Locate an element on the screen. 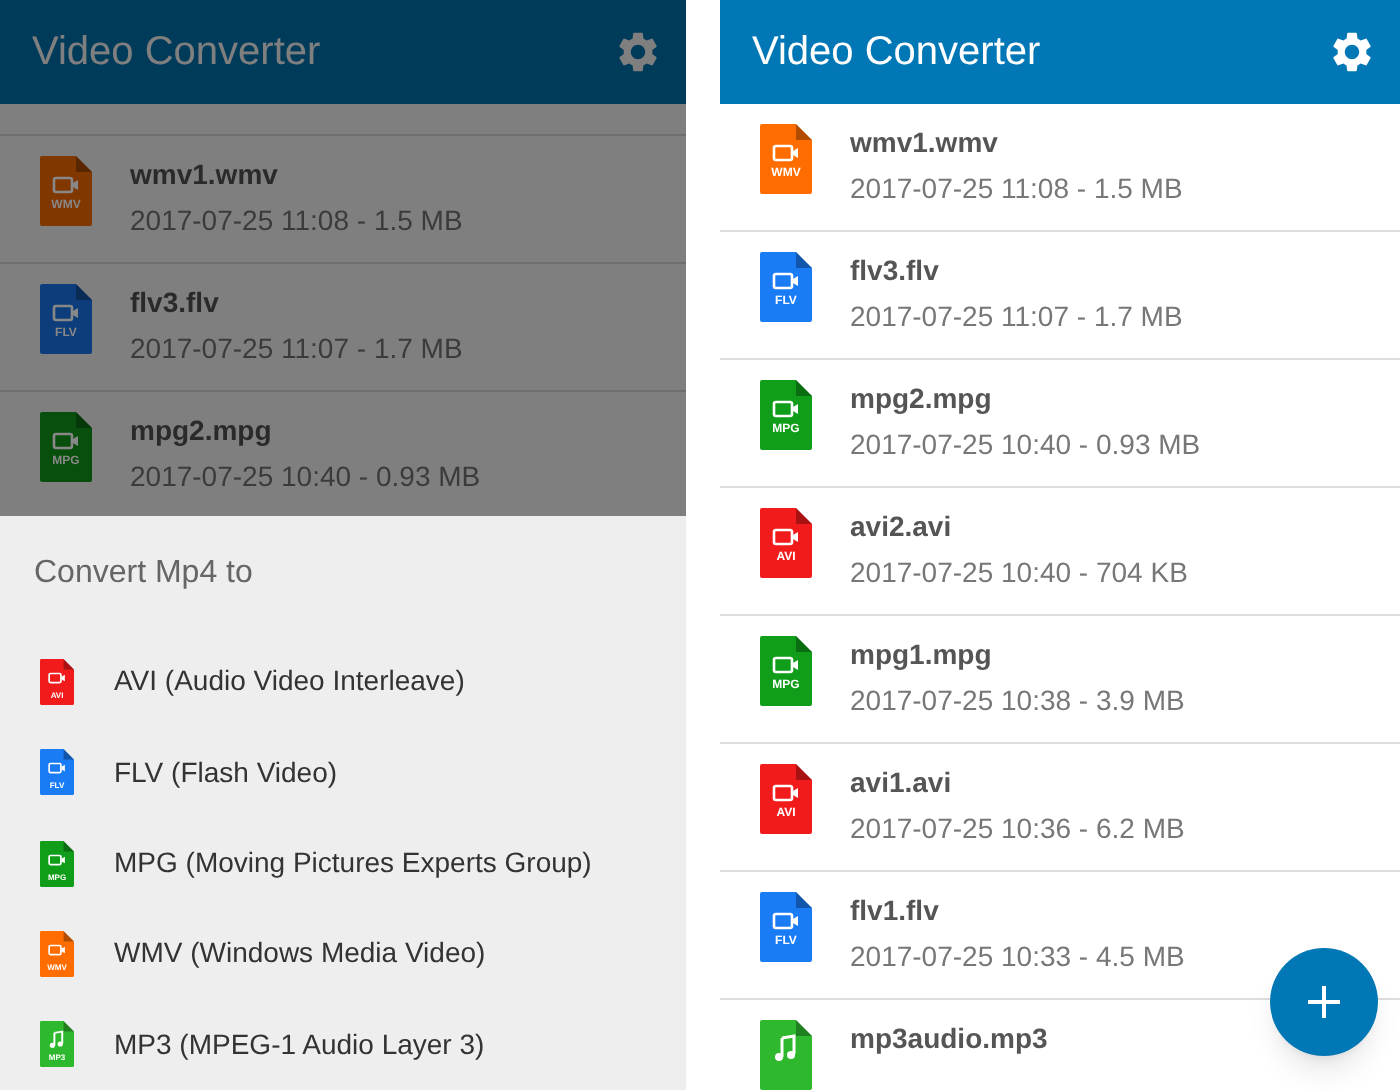  file-name: avi2.avi is located at coordinates (902, 526).